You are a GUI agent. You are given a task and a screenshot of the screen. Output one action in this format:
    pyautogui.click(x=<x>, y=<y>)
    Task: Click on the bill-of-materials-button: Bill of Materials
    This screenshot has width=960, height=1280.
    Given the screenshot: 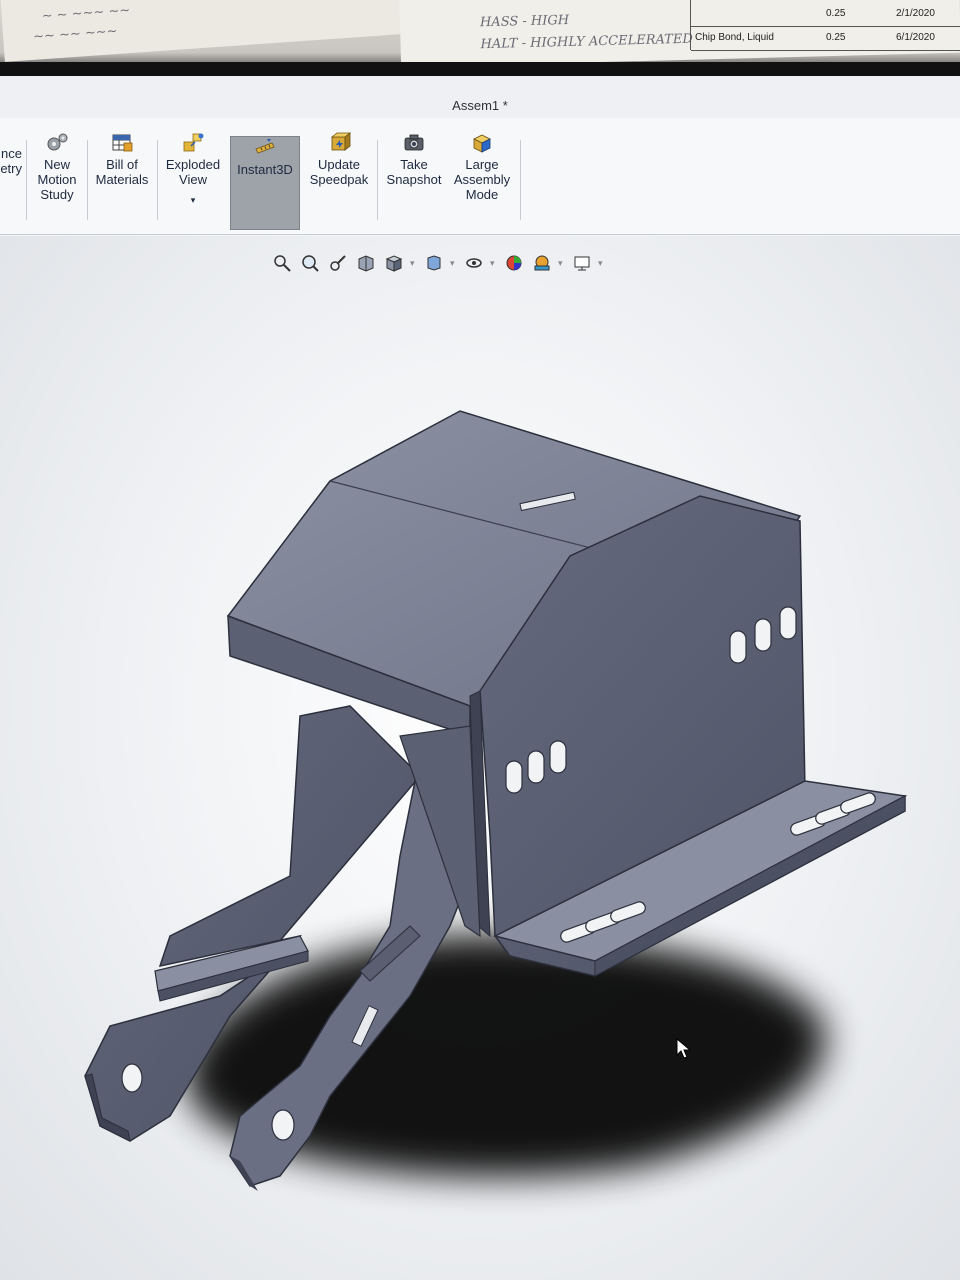 What is the action you would take?
    pyautogui.click(x=122, y=178)
    